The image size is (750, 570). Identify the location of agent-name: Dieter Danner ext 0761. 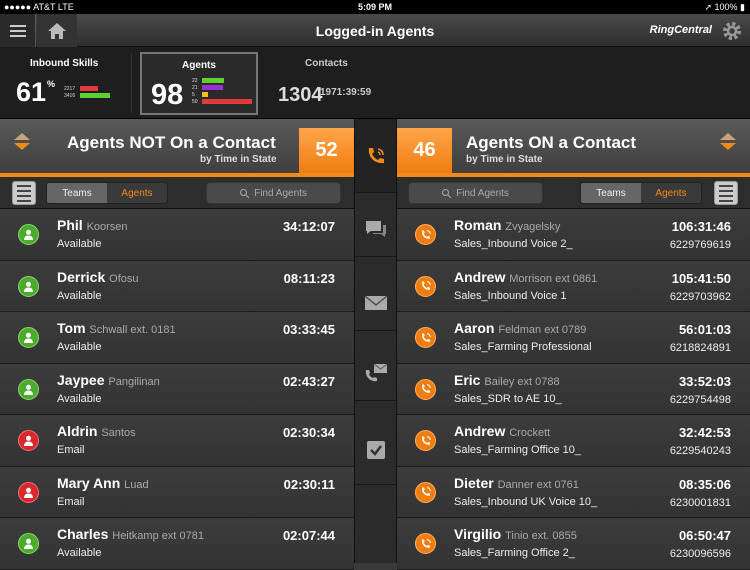
(516, 483).